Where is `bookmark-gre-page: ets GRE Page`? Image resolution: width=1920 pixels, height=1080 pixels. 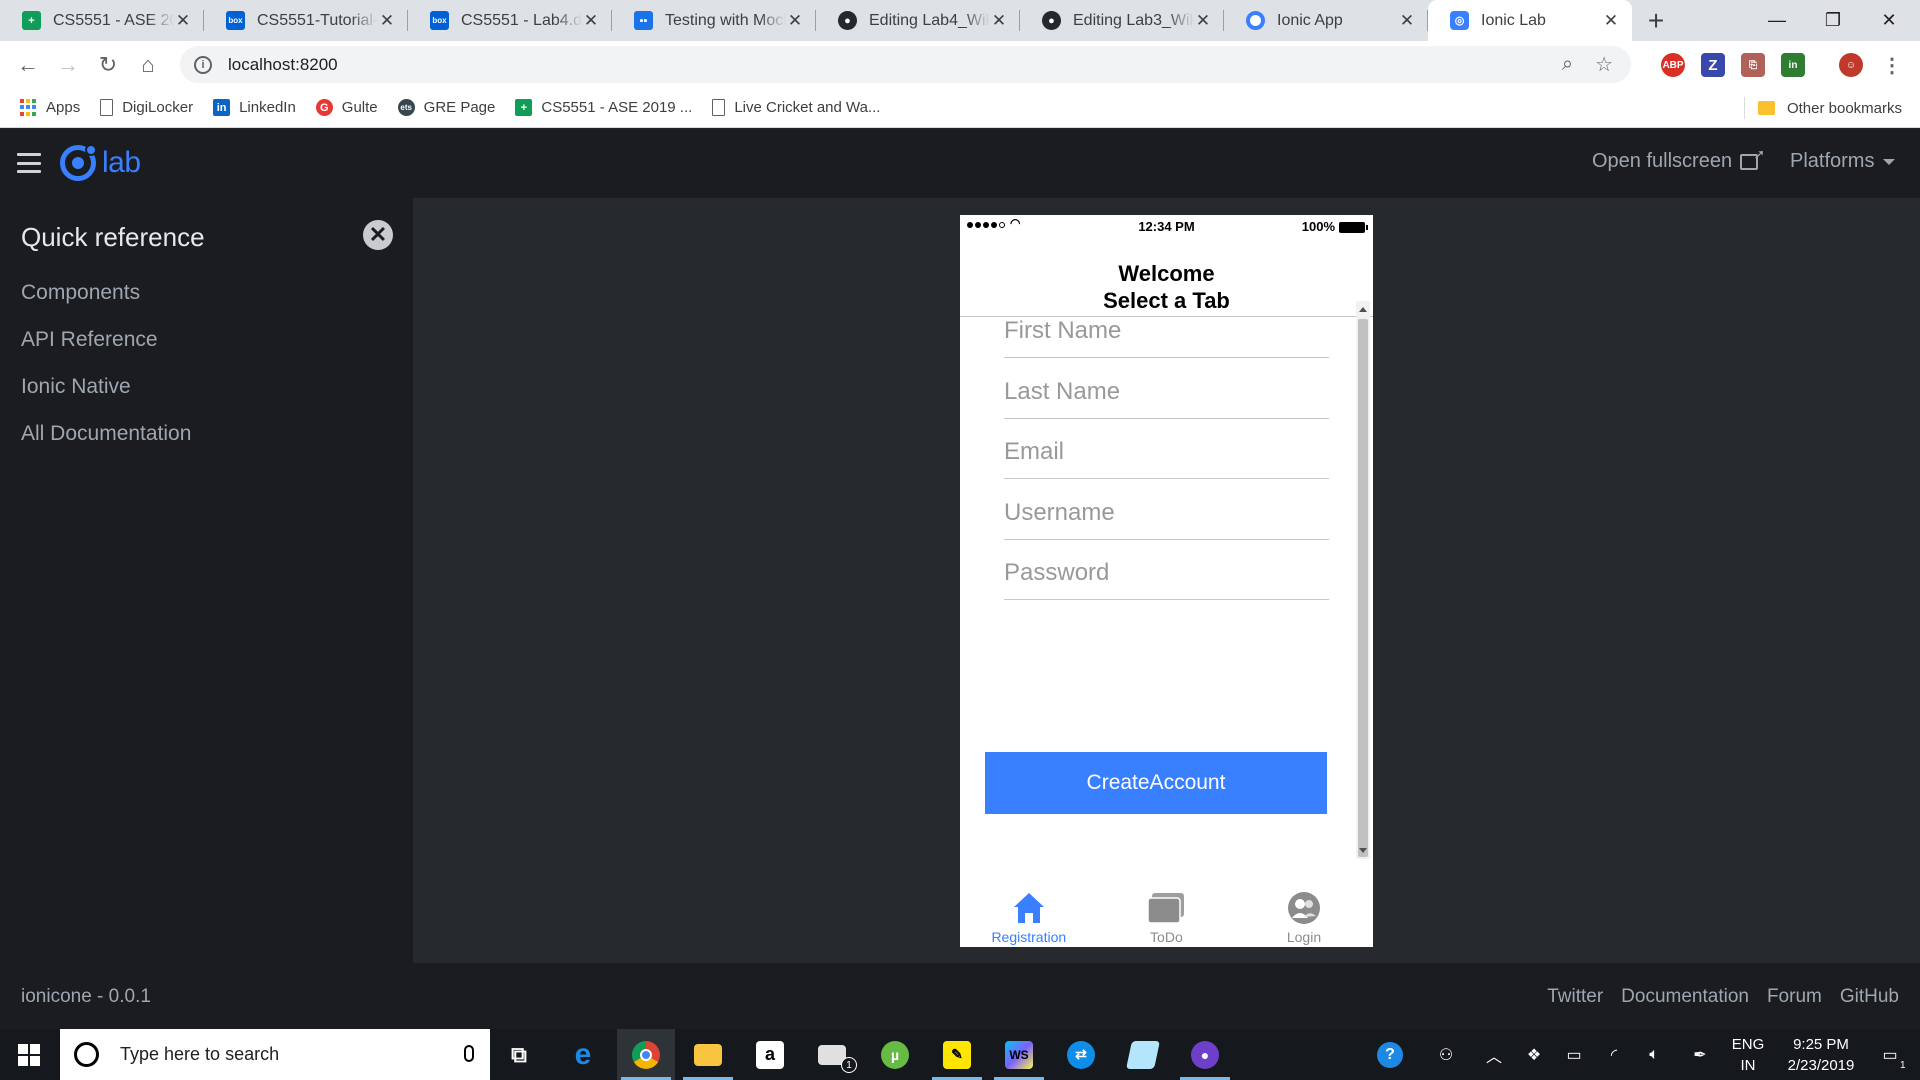 bookmark-gre-page: ets GRE Page is located at coordinates (447, 108).